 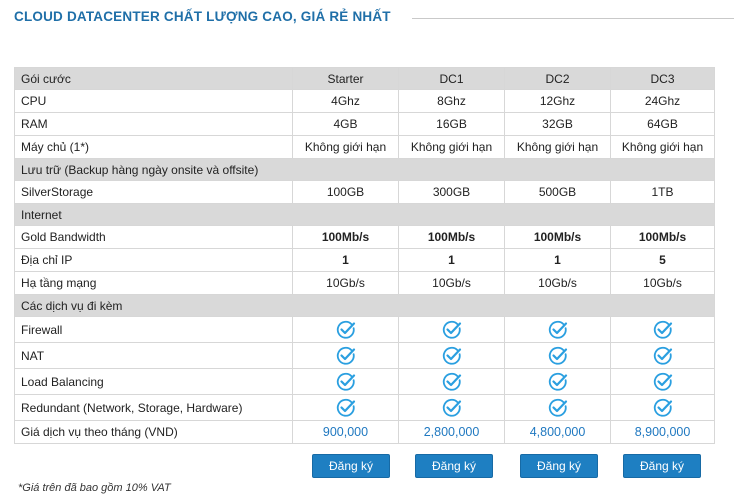 I want to click on table-row: SilverStorage 100GB 300GB 500GB 1TB, so click(x=364, y=192).